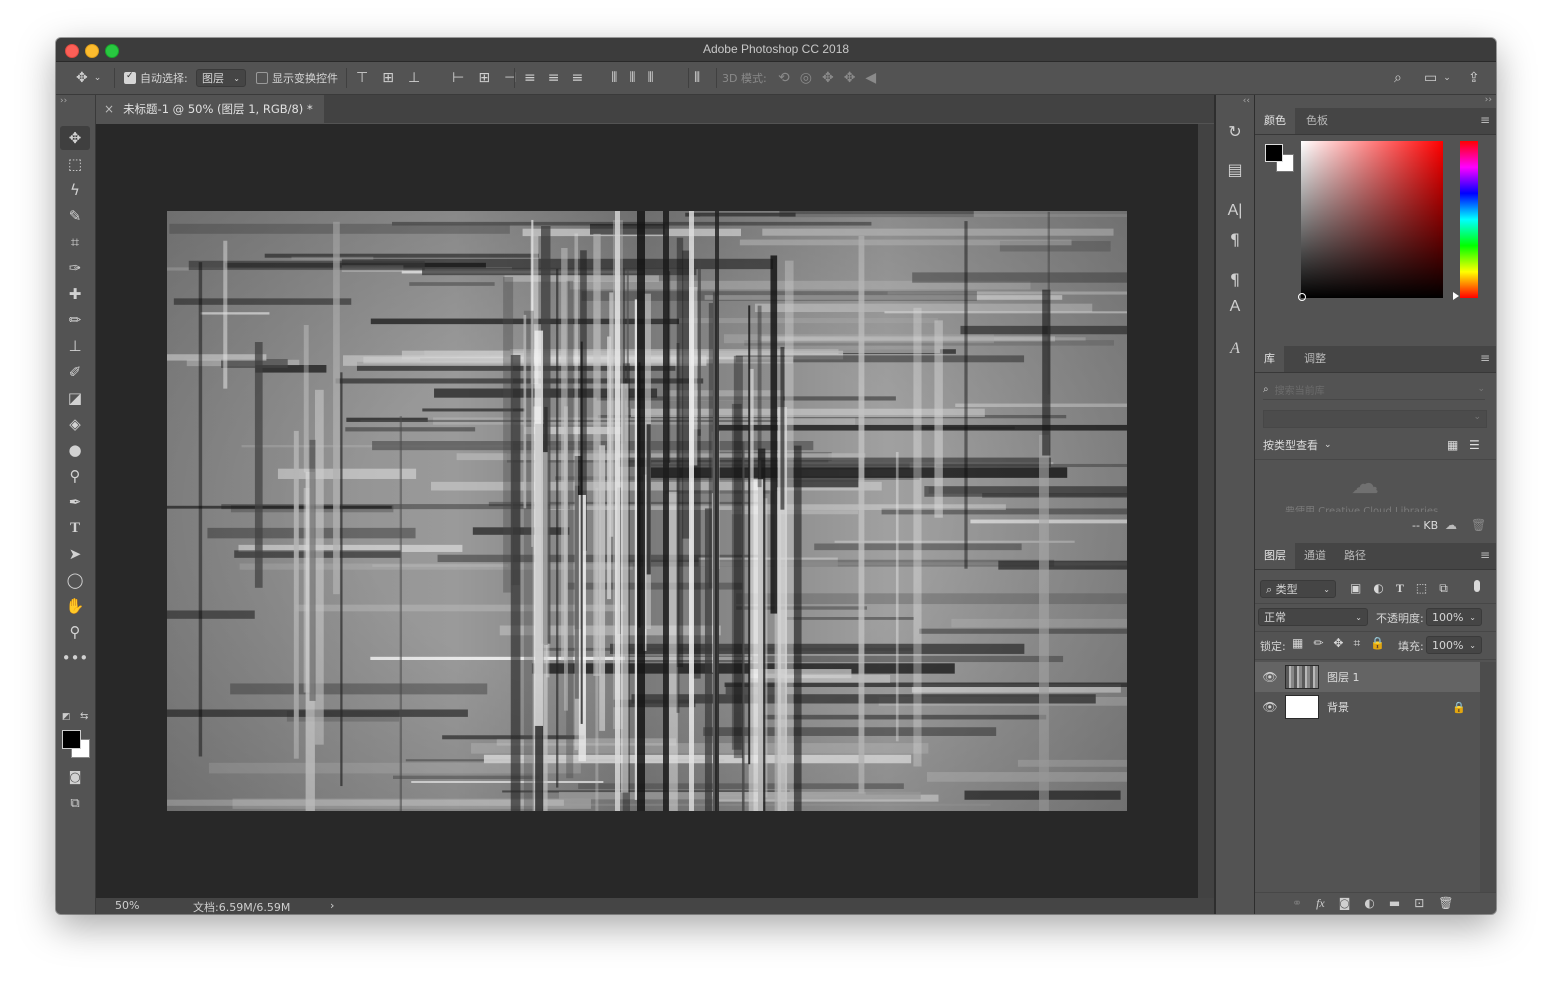 The width and height of the screenshot is (1552, 989). Describe the element at coordinates (75, 216) in the screenshot. I see `quick-select-tool: ✎` at that location.